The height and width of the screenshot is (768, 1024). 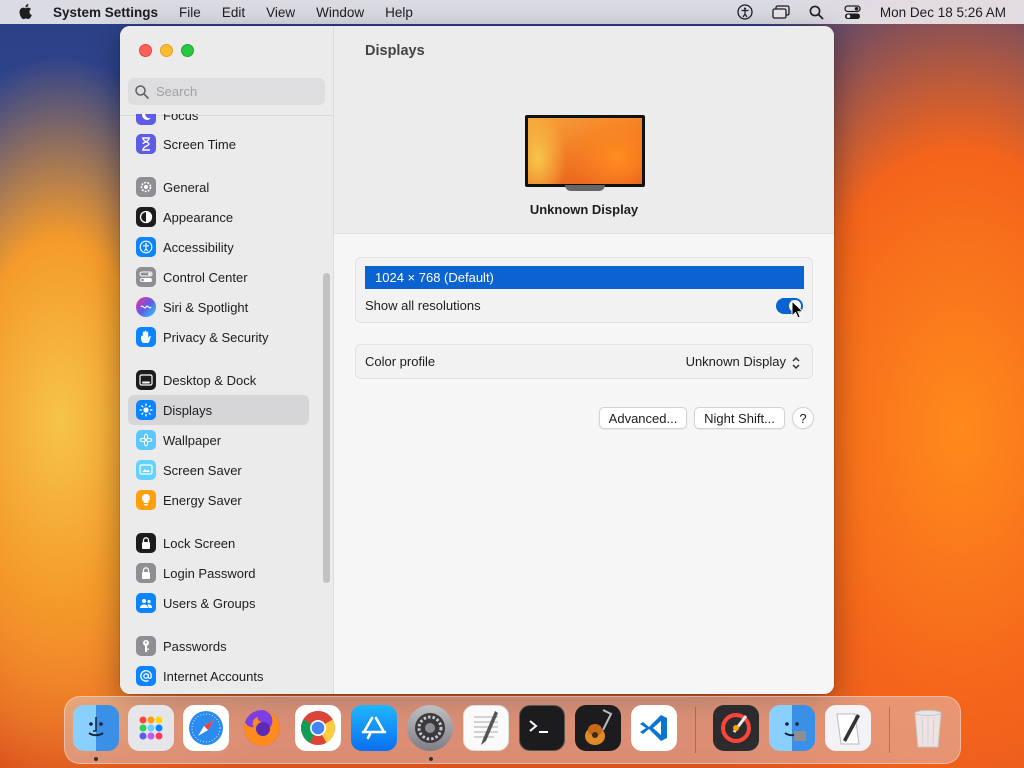 I want to click on app-store-icon, so click(x=374, y=728).